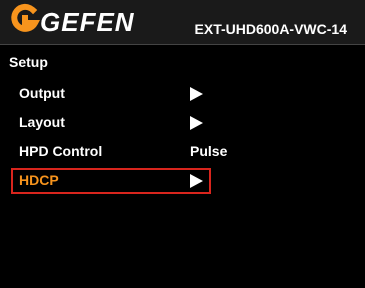 The image size is (365, 288). What do you see at coordinates (182, 44) in the screenshot?
I see `header-divider` at bounding box center [182, 44].